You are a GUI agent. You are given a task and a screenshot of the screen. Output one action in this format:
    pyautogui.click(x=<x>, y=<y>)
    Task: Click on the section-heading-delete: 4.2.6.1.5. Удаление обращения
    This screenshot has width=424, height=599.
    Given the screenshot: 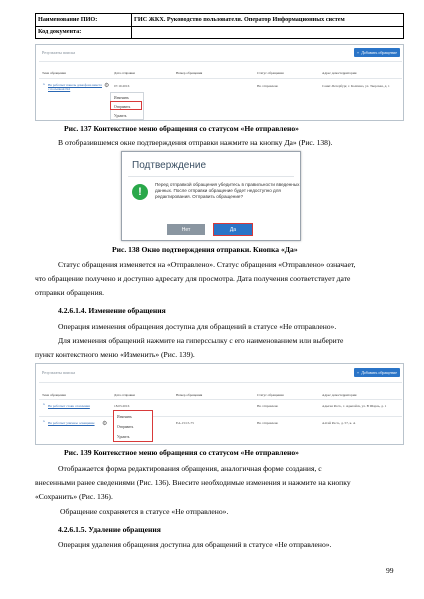 What is the action you would take?
    pyautogui.click(x=109, y=529)
    